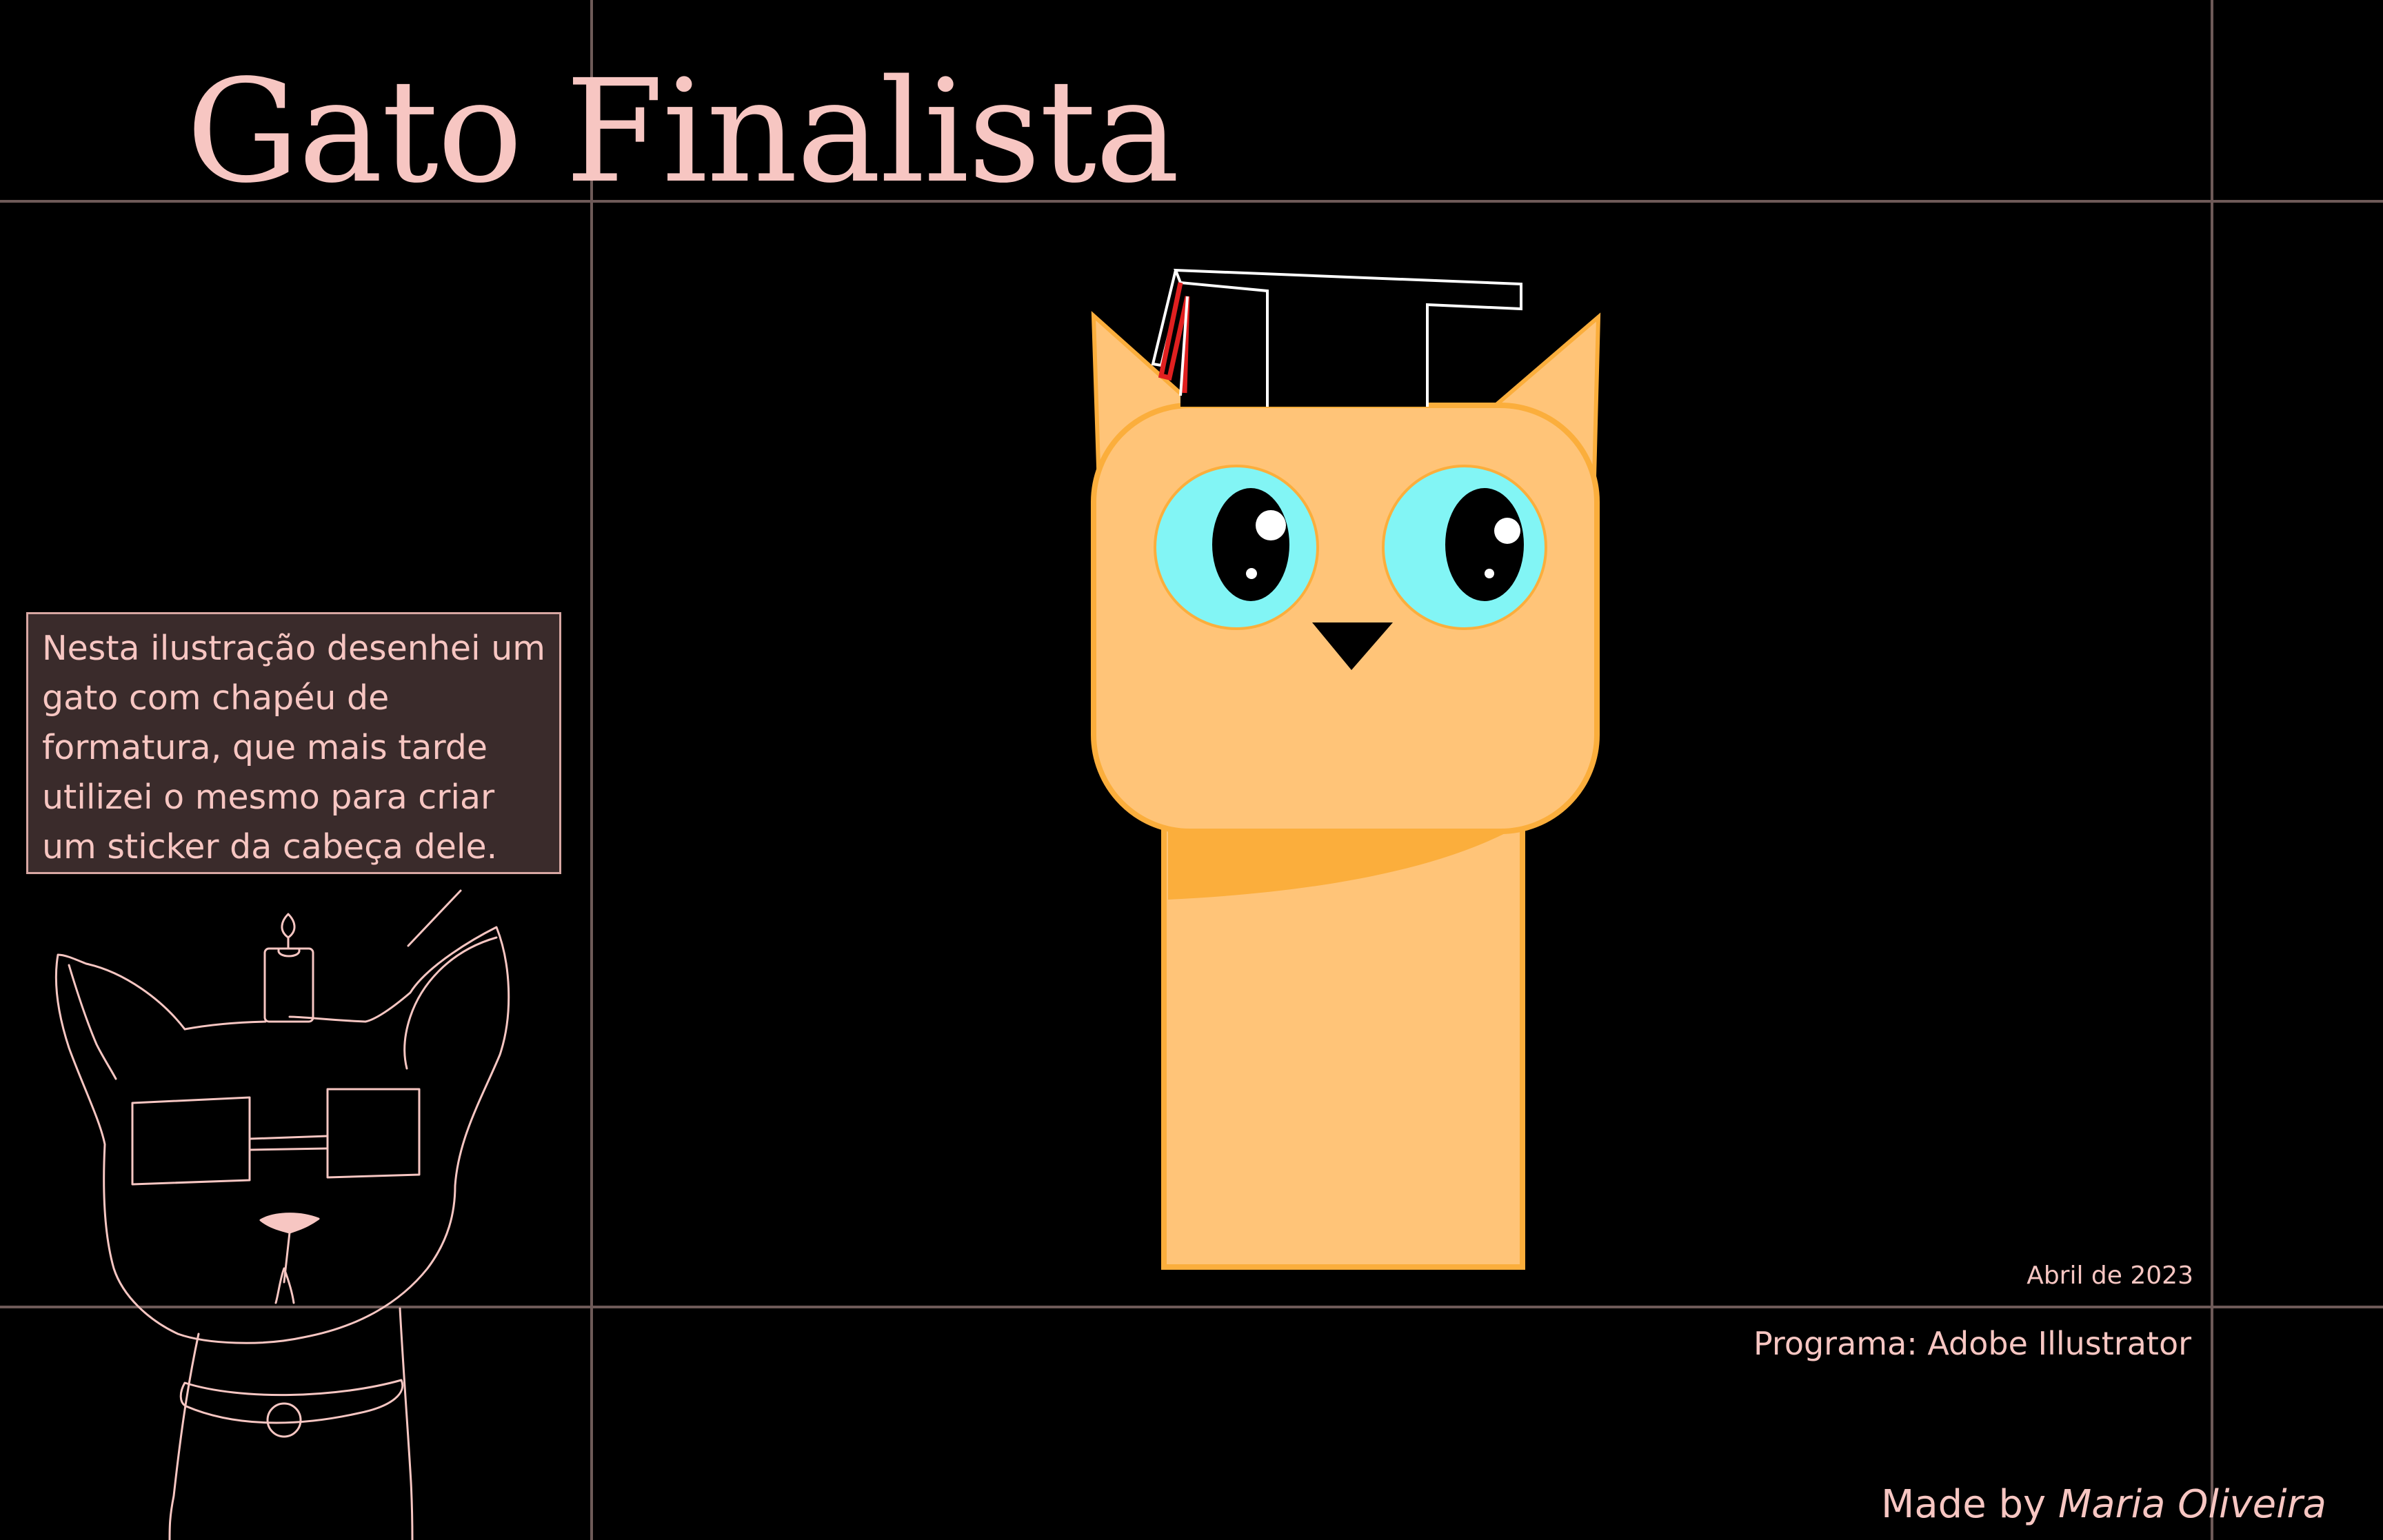 This screenshot has width=2383, height=1540. I want to click on cat-head, so click(1345, 619).